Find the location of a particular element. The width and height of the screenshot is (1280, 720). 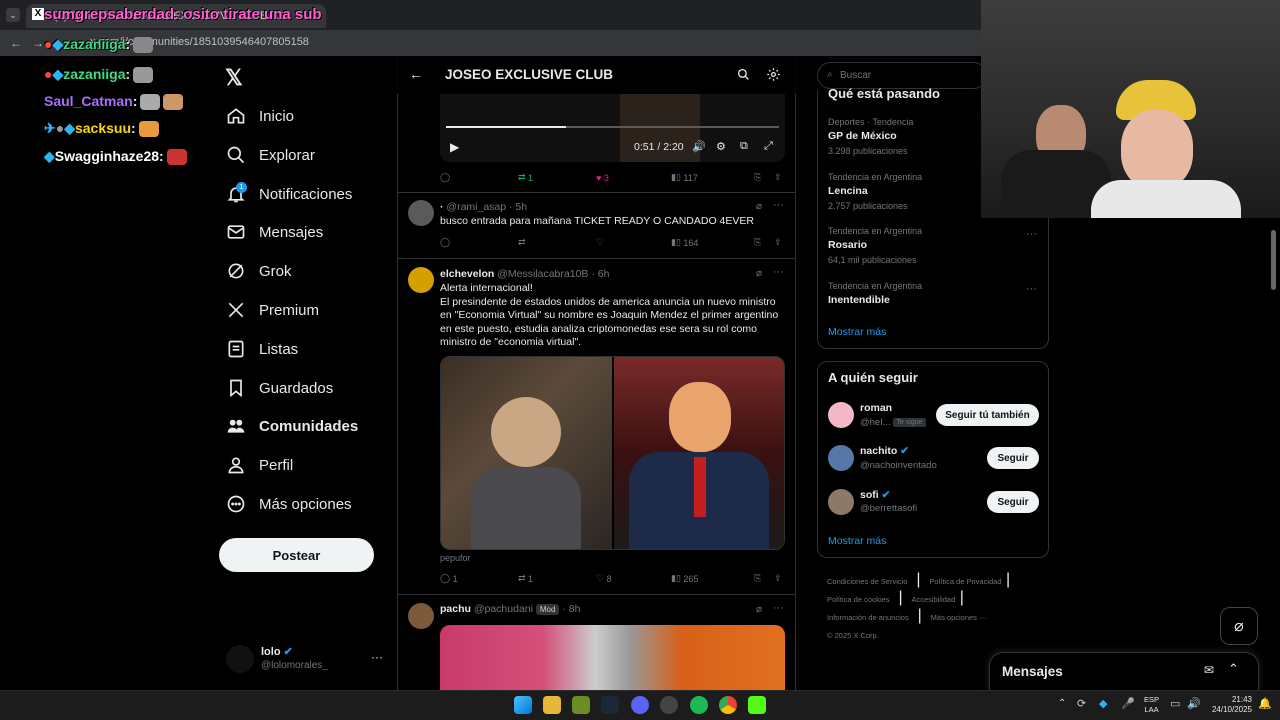

nav-item-home: Inicio is located at coordinates (260, 116).